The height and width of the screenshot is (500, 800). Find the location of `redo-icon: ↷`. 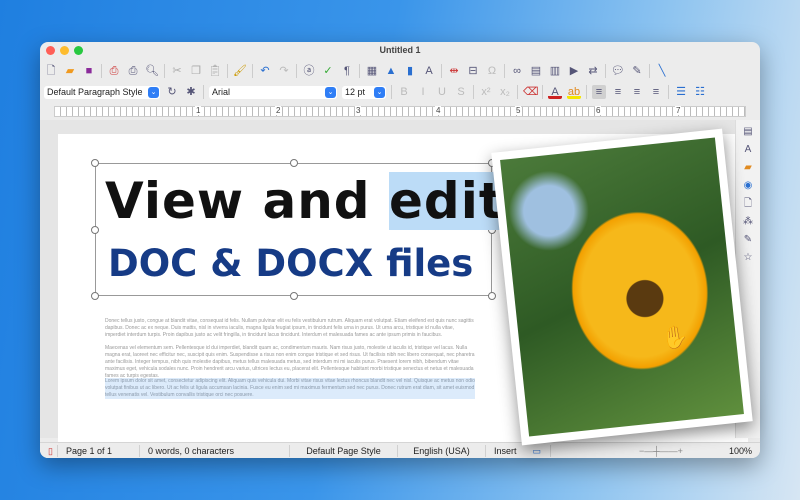

redo-icon: ↷ is located at coordinates (284, 71).